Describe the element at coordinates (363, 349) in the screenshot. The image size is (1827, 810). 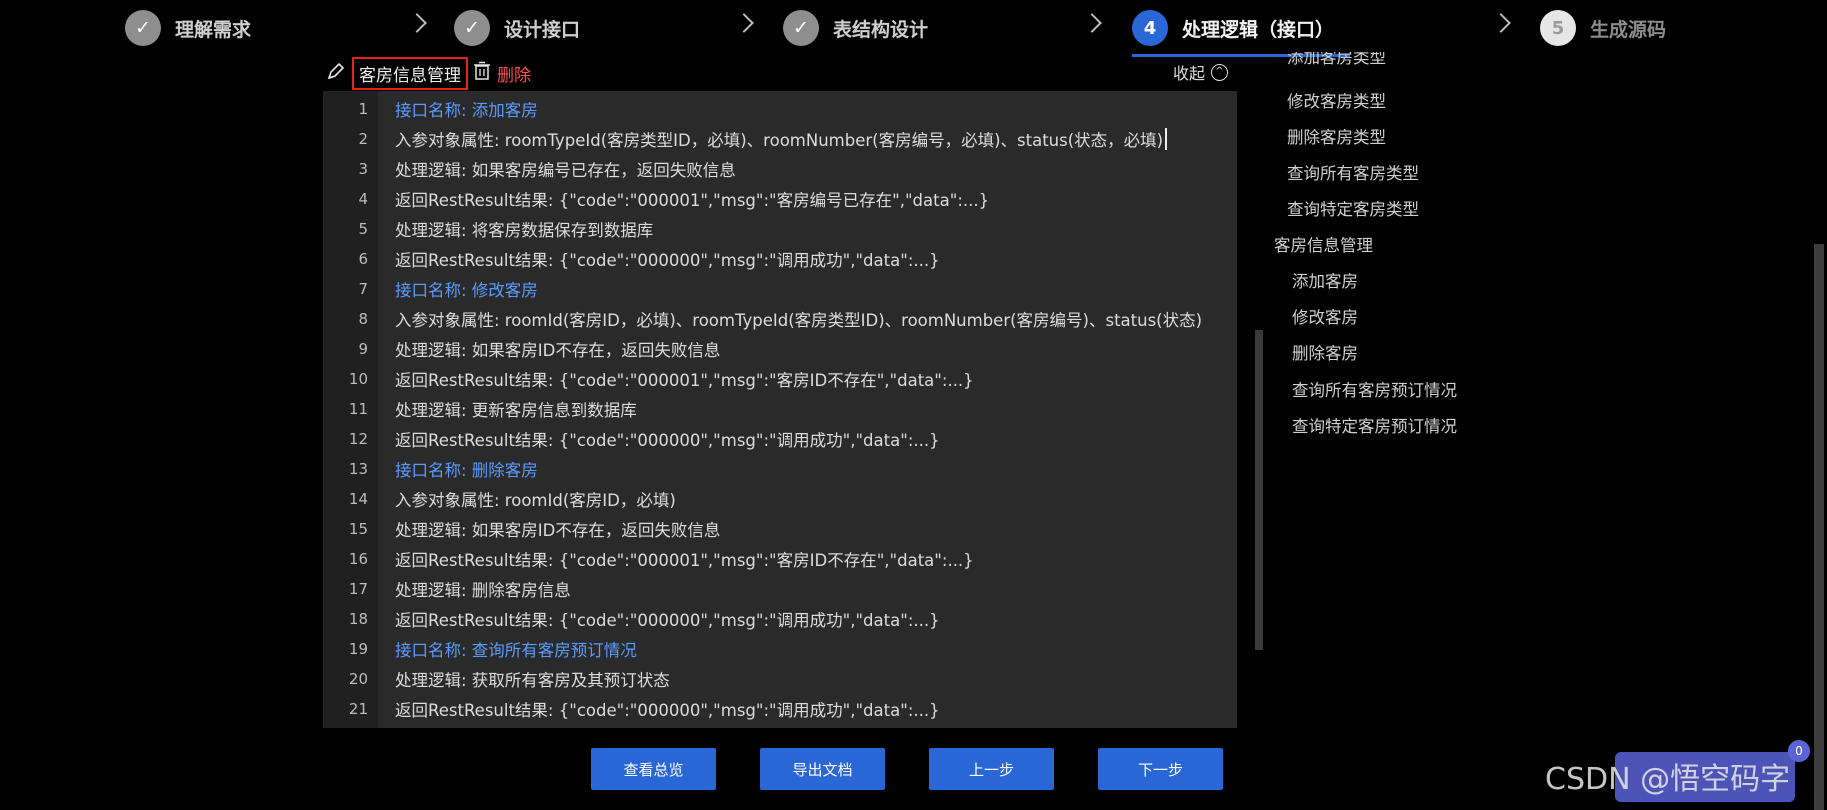
I see `line-number: 9` at that location.